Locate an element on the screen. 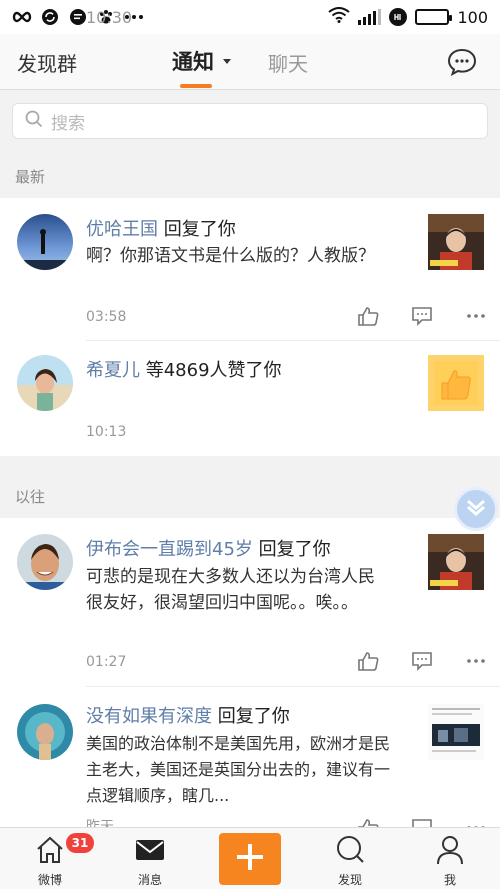  unread-badge: 31 is located at coordinates (80, 843).